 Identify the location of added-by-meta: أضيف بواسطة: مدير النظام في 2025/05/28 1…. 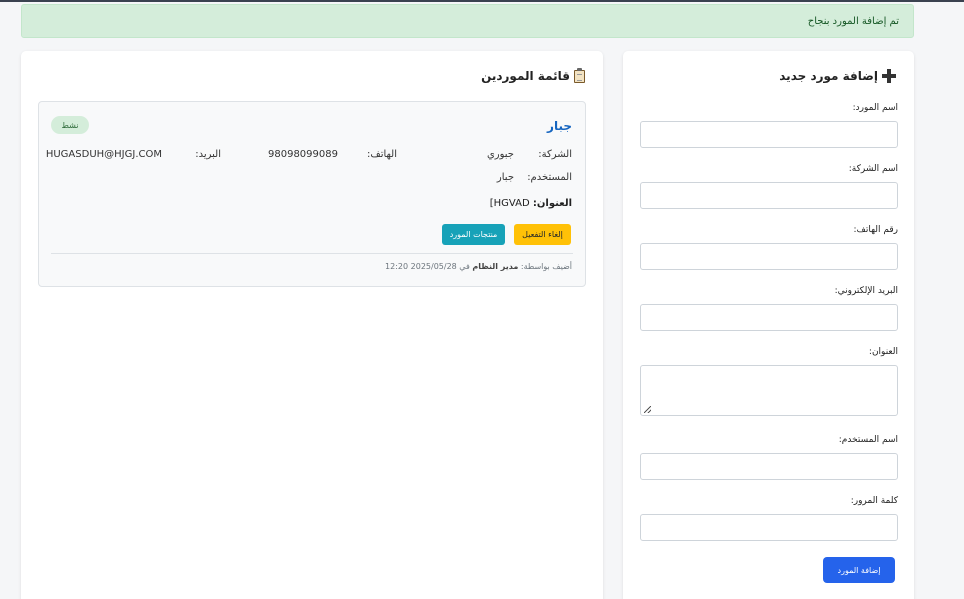
(478, 266).